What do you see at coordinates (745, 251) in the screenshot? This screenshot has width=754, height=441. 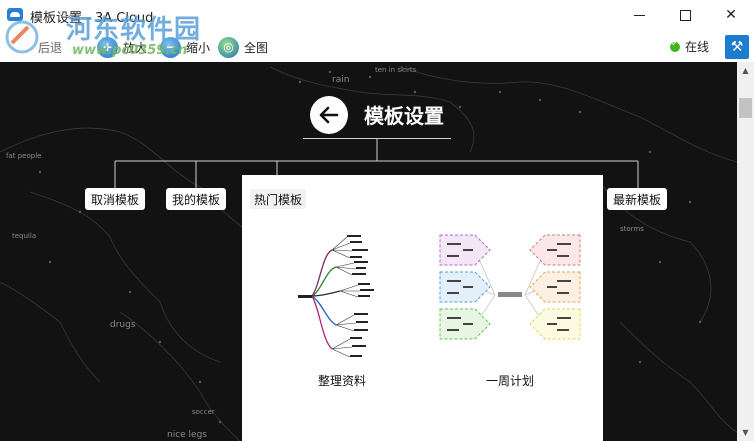 I see `vertical-scrollbar: ▲ ▼` at bounding box center [745, 251].